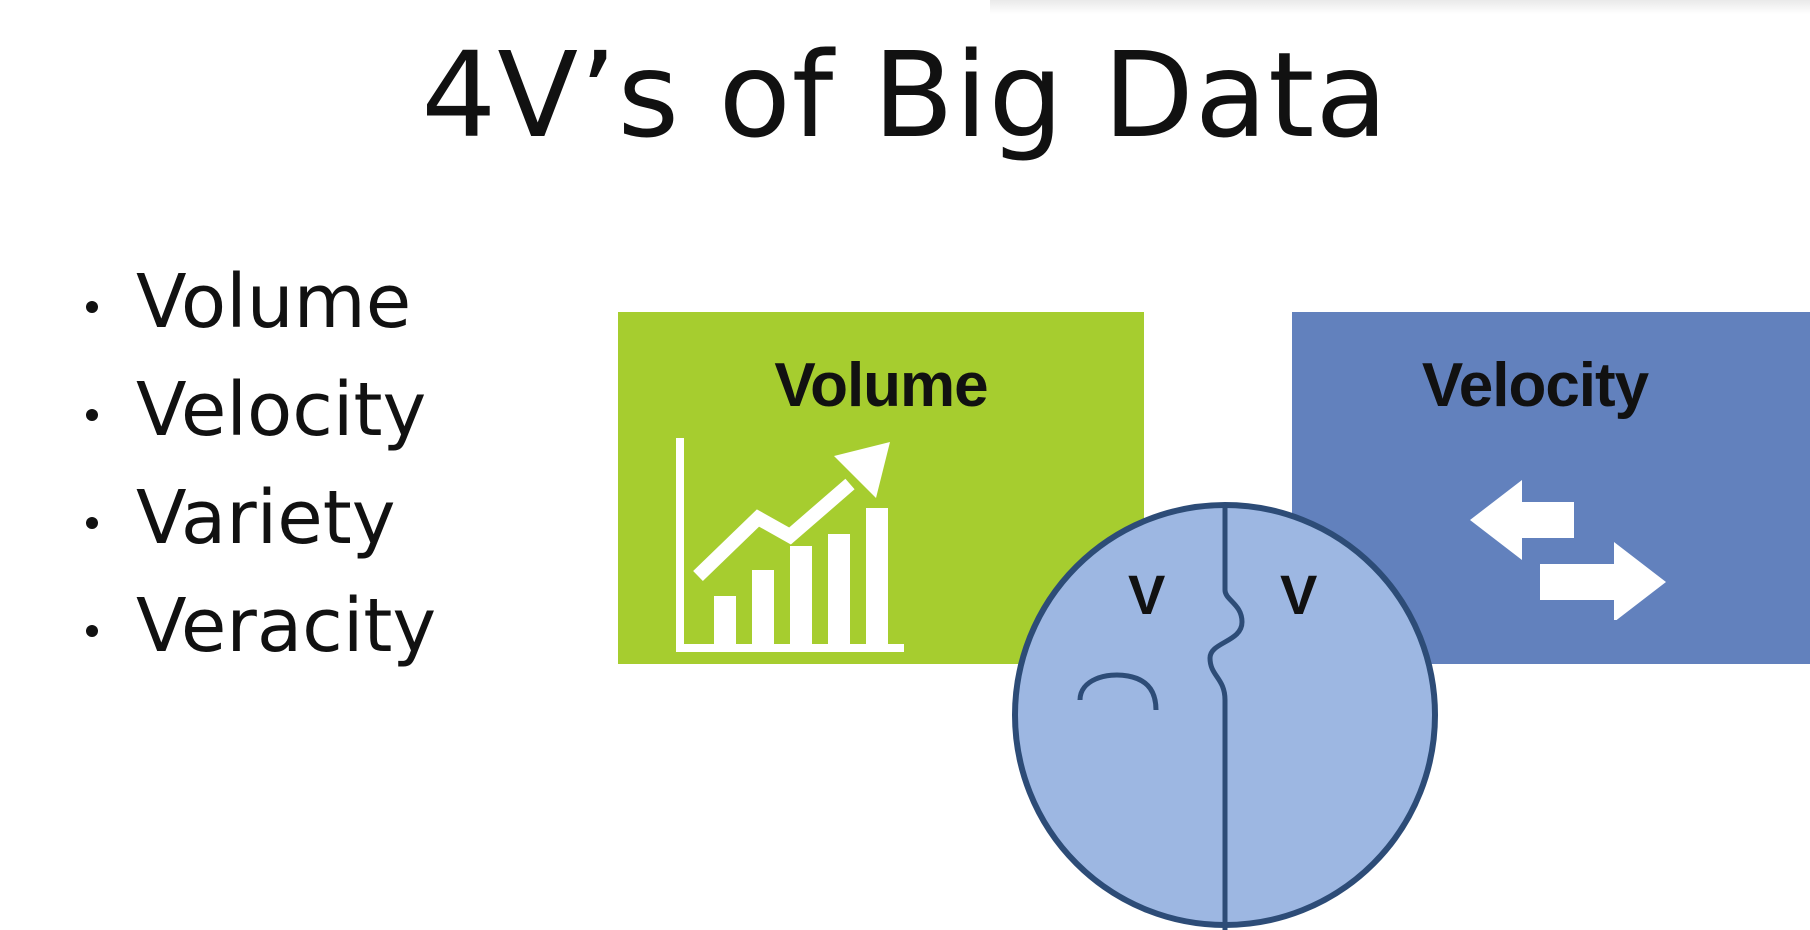  I want to click on bullet-item-volume: Volume, so click(261, 302).